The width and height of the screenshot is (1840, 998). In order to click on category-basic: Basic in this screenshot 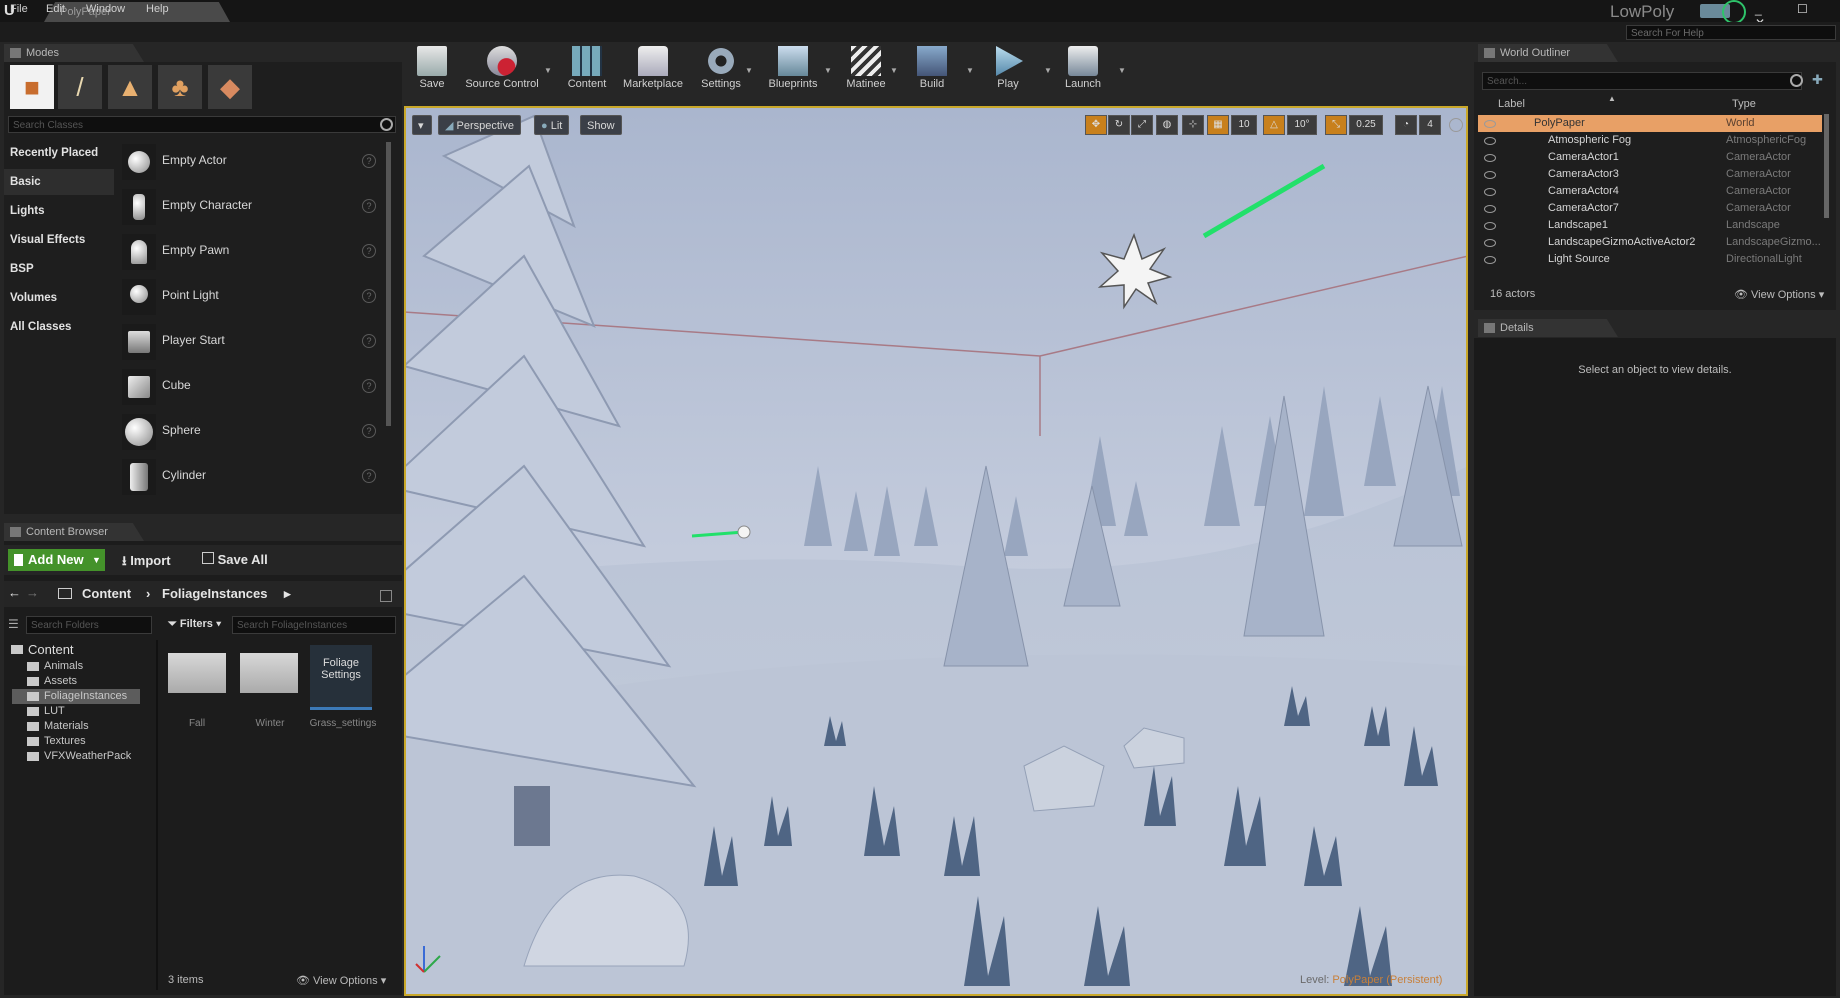, I will do `click(59, 182)`.